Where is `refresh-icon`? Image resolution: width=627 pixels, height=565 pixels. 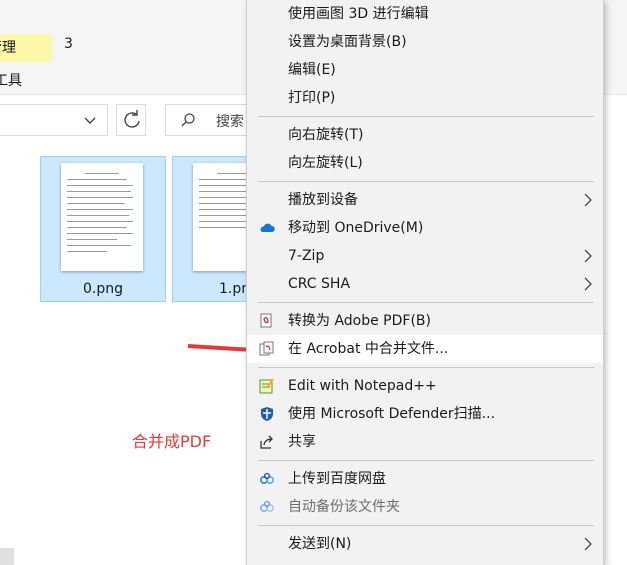 refresh-icon is located at coordinates (132, 119).